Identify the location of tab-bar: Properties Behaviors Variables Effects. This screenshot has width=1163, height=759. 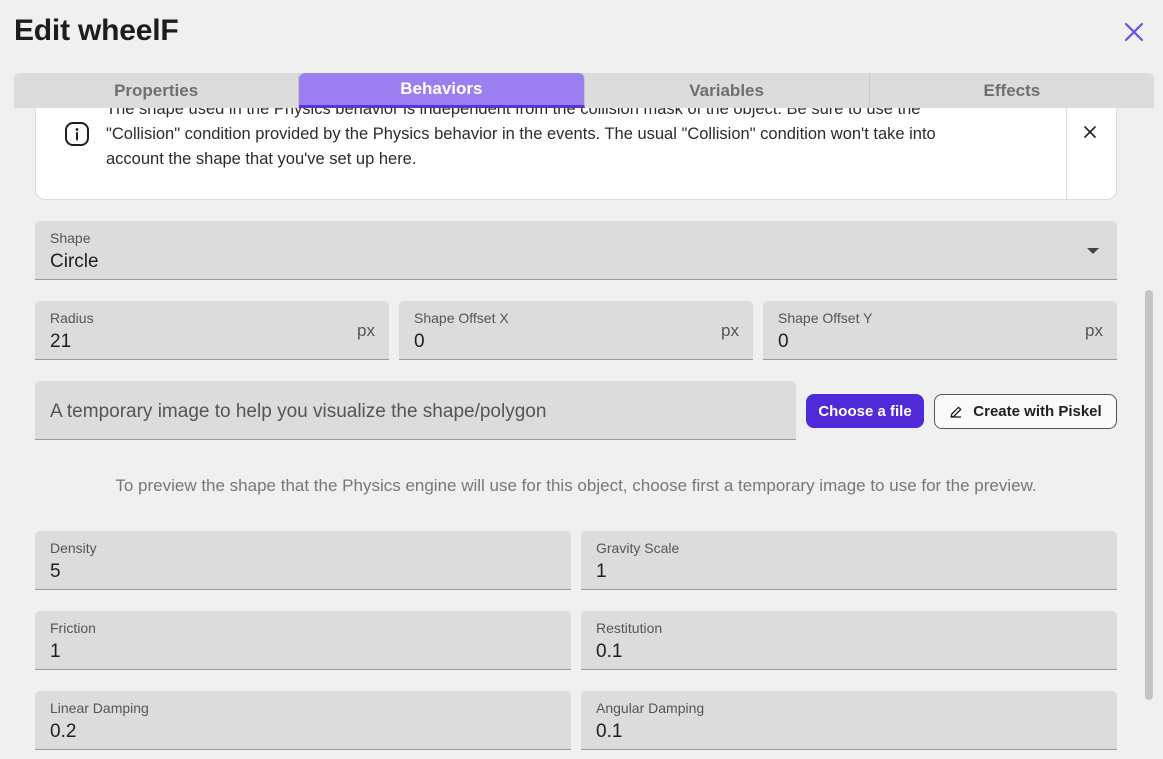
(584, 90).